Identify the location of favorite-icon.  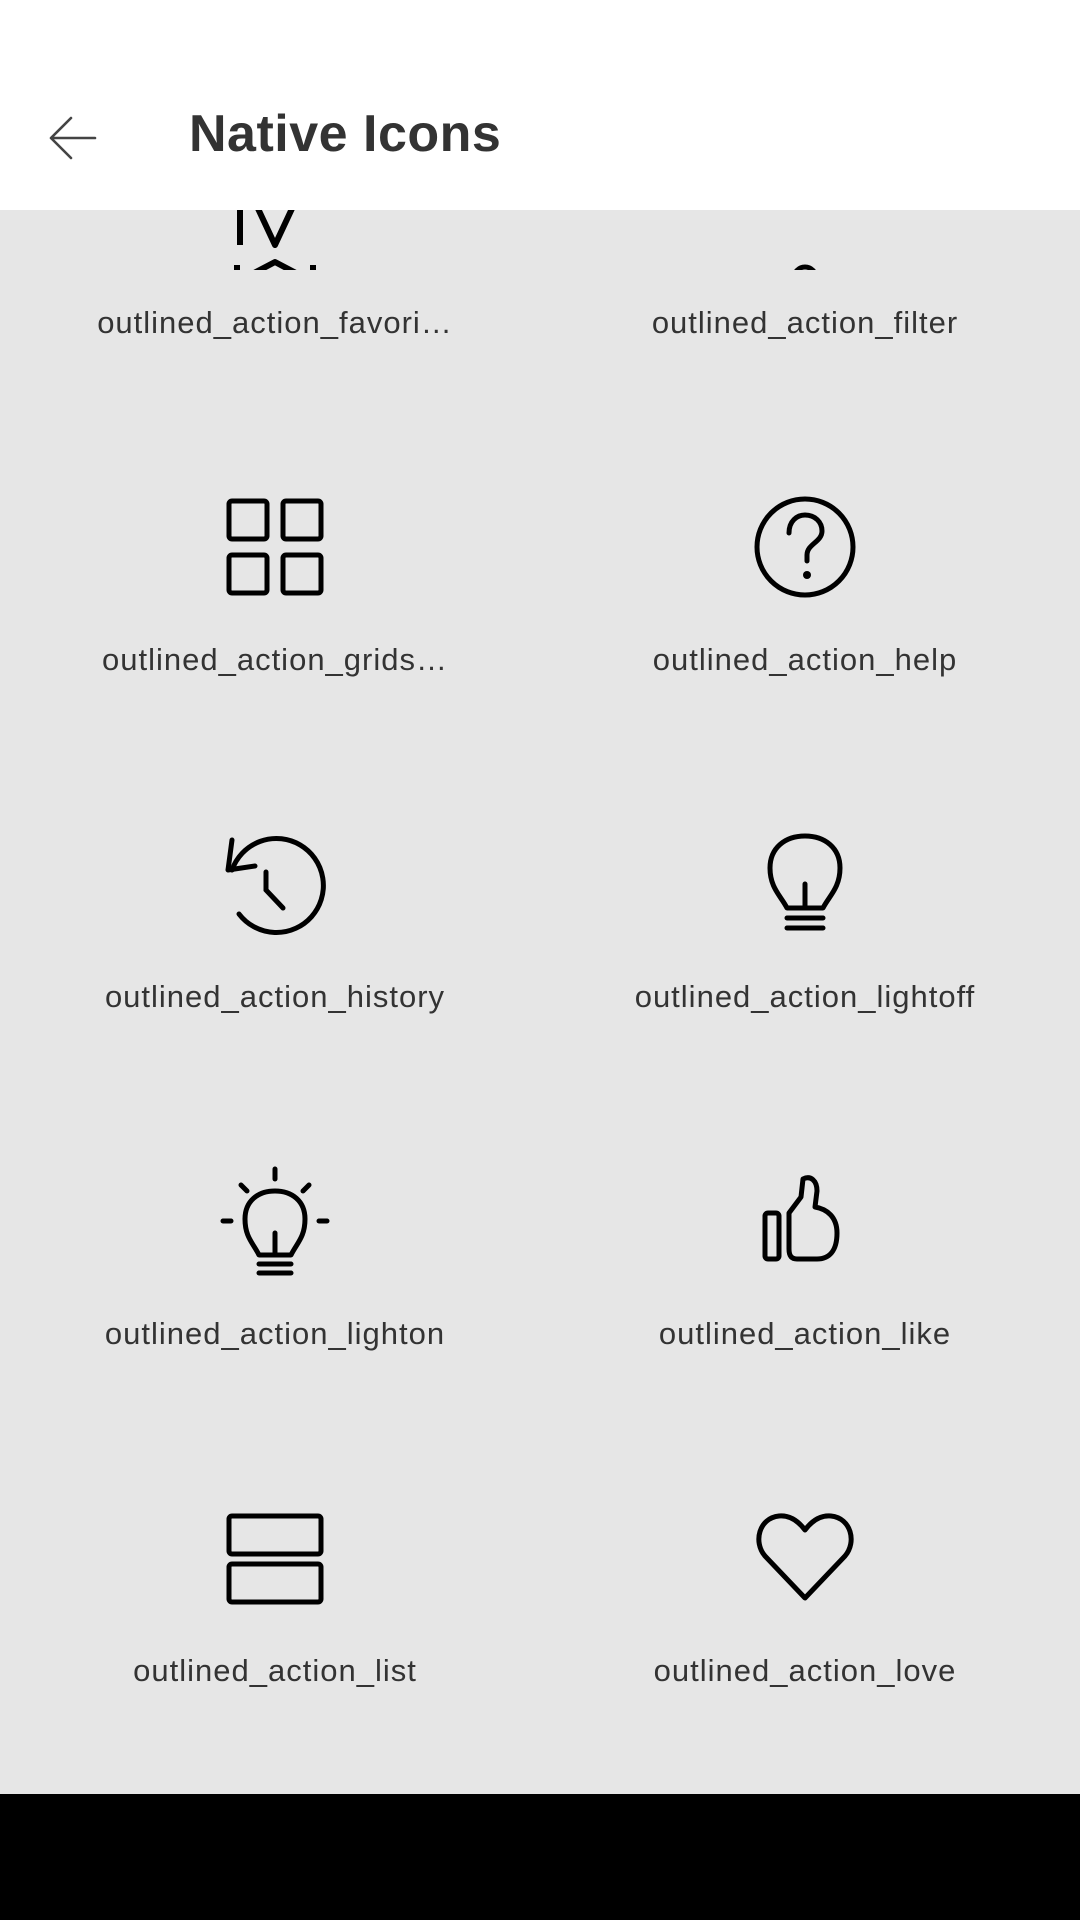
(275, 240).